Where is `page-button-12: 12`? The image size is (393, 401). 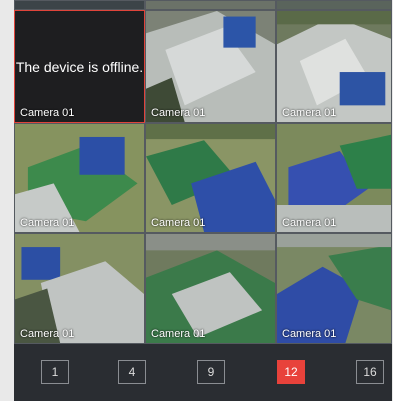 page-button-12: 12 is located at coordinates (291, 372).